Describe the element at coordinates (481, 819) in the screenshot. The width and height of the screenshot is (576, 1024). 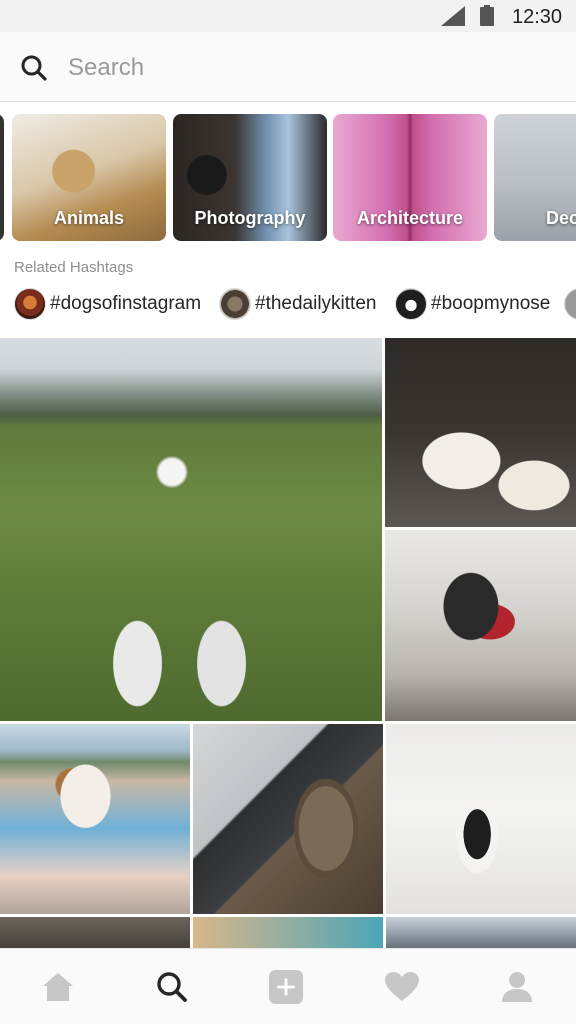
I see `dog-on-bed-photo` at that location.